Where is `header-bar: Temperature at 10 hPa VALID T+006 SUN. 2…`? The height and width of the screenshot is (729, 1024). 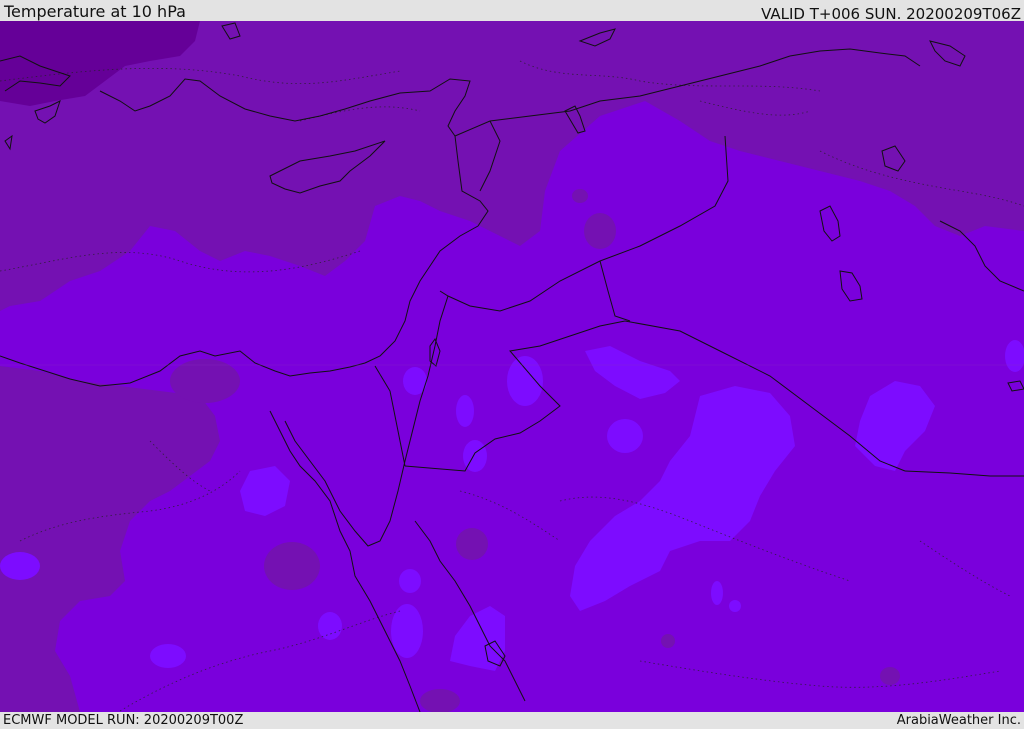
header-bar: Temperature at 10 hPa VALID T+006 SUN. 2… is located at coordinates (512, 11).